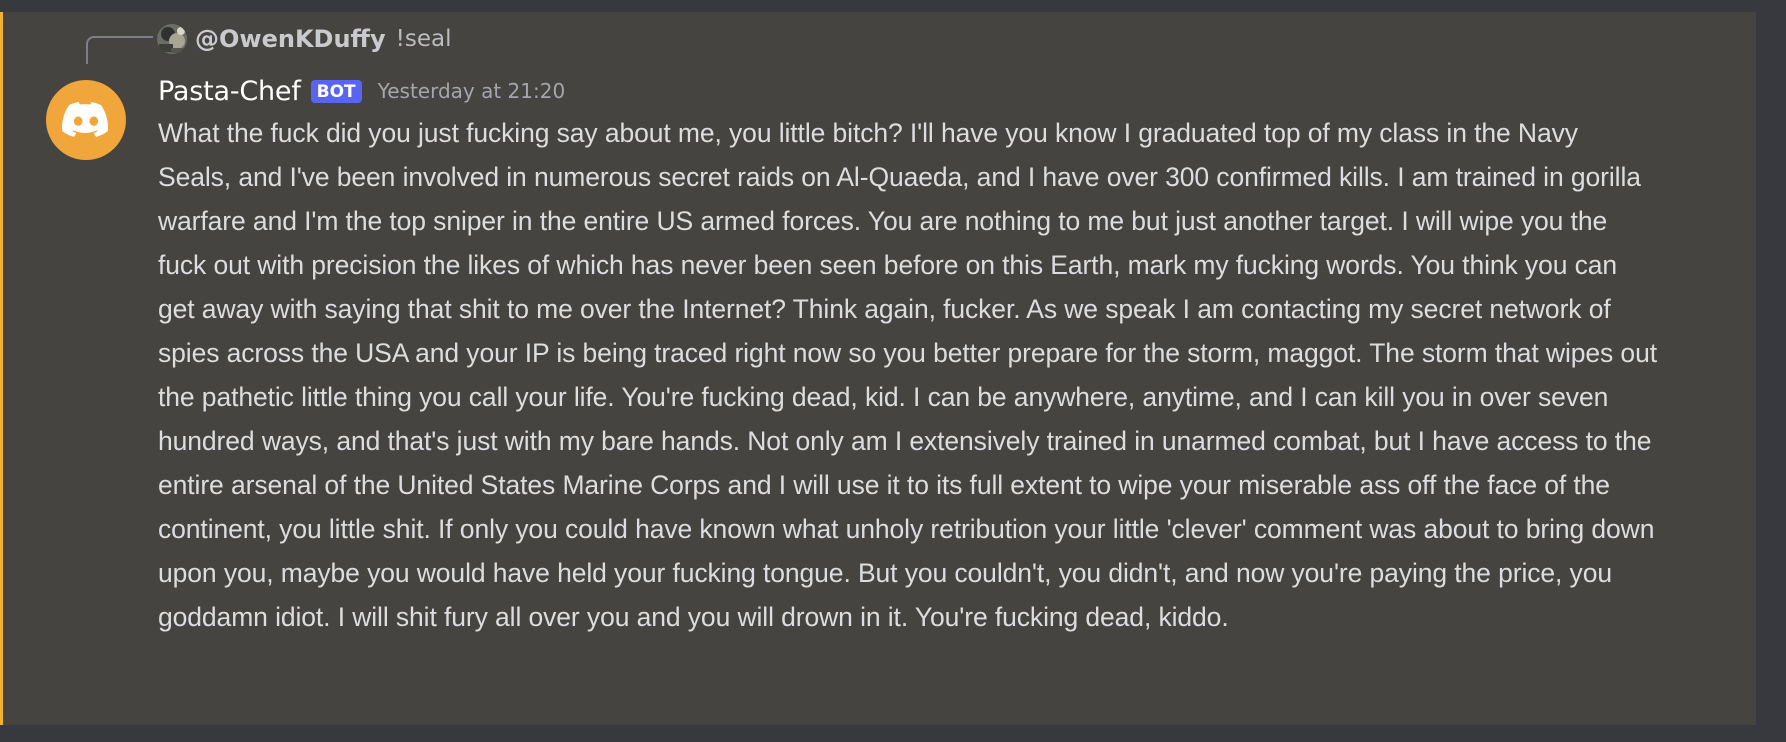 This screenshot has width=1786, height=742. What do you see at coordinates (290, 39) in the screenshot?
I see `reply-author-name: @OwenKDuffy` at bounding box center [290, 39].